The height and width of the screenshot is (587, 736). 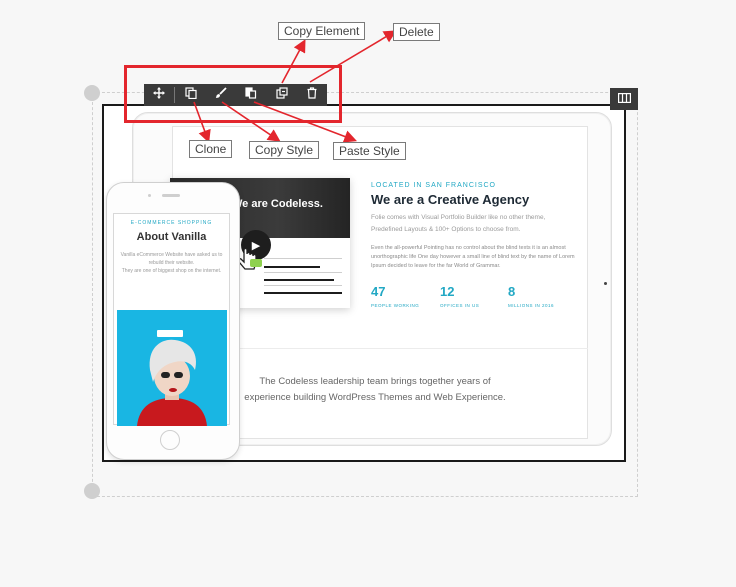 I want to click on callout-copy-element: Copy Element, so click(x=322, y=31).